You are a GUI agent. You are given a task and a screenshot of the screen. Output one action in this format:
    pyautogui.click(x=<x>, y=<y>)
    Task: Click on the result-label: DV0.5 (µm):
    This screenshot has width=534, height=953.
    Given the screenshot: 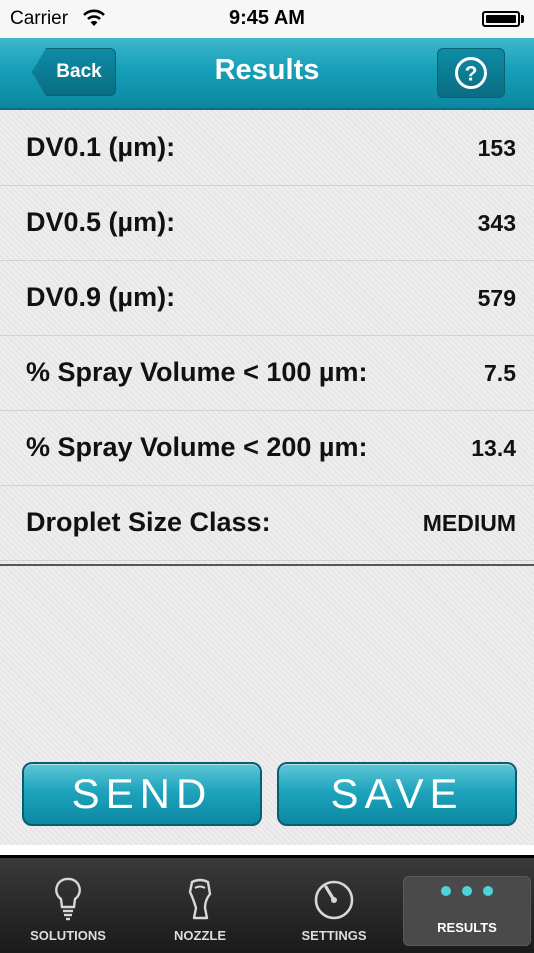 What is the action you would take?
    pyautogui.click(x=101, y=222)
    